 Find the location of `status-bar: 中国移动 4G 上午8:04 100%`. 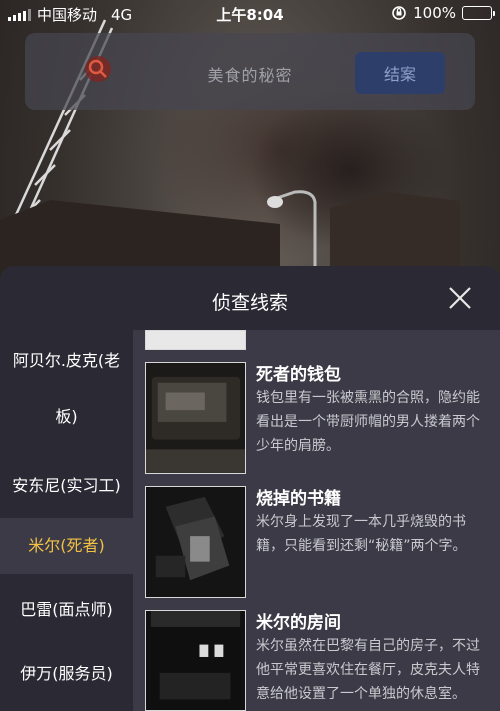

status-bar: 中国移动 4G 上午8:04 100% is located at coordinates (250, 13).